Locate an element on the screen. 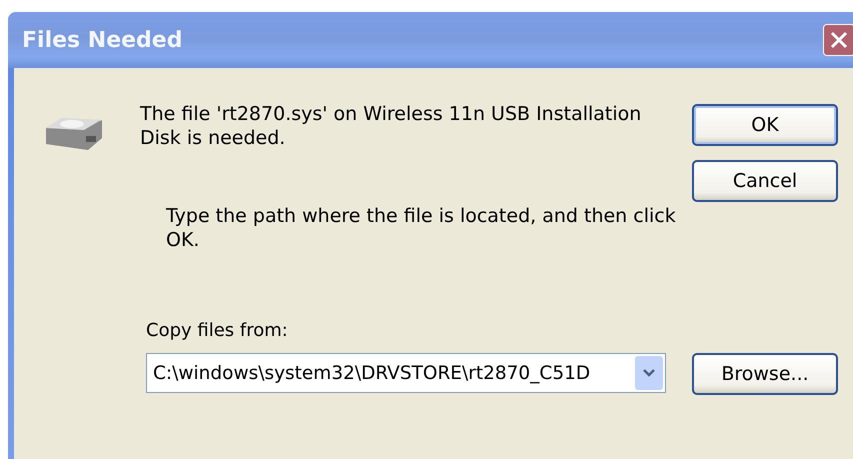  dropdown-button is located at coordinates (649, 373).